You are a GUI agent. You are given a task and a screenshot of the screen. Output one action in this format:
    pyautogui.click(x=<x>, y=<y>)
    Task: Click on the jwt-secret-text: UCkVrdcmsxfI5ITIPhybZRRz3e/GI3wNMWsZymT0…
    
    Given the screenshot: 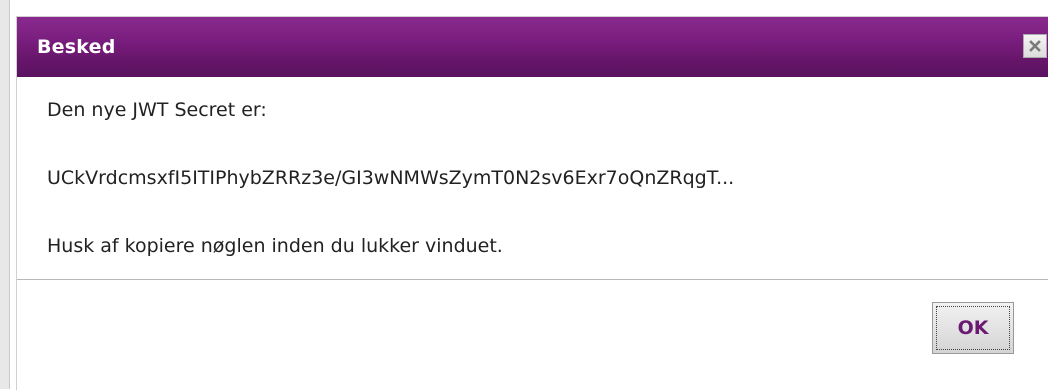 What is the action you would take?
    pyautogui.click(x=391, y=178)
    